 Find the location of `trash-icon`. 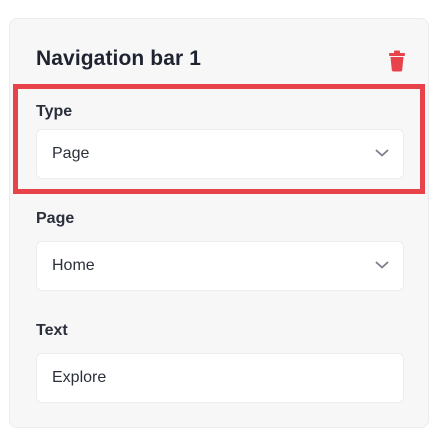

trash-icon is located at coordinates (397, 61).